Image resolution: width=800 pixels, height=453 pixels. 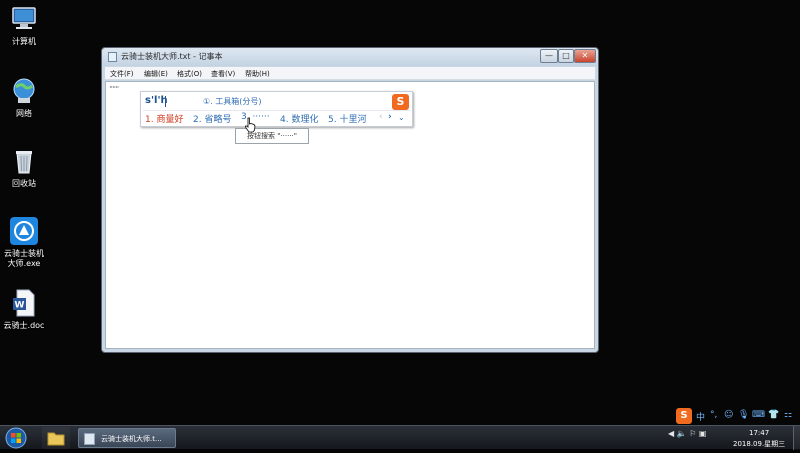 What do you see at coordinates (350, 57) in the screenshot?
I see `window-titlebar: 云骑士装机大师.txt - 记事本 — □ ✕` at bounding box center [350, 57].